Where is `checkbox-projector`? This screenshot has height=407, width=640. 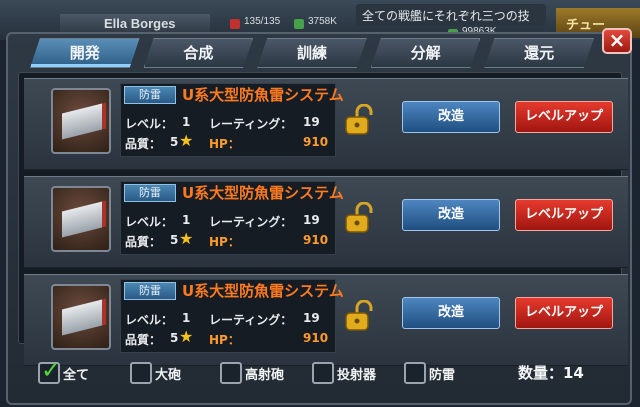 checkbox-projector is located at coordinates (323, 373).